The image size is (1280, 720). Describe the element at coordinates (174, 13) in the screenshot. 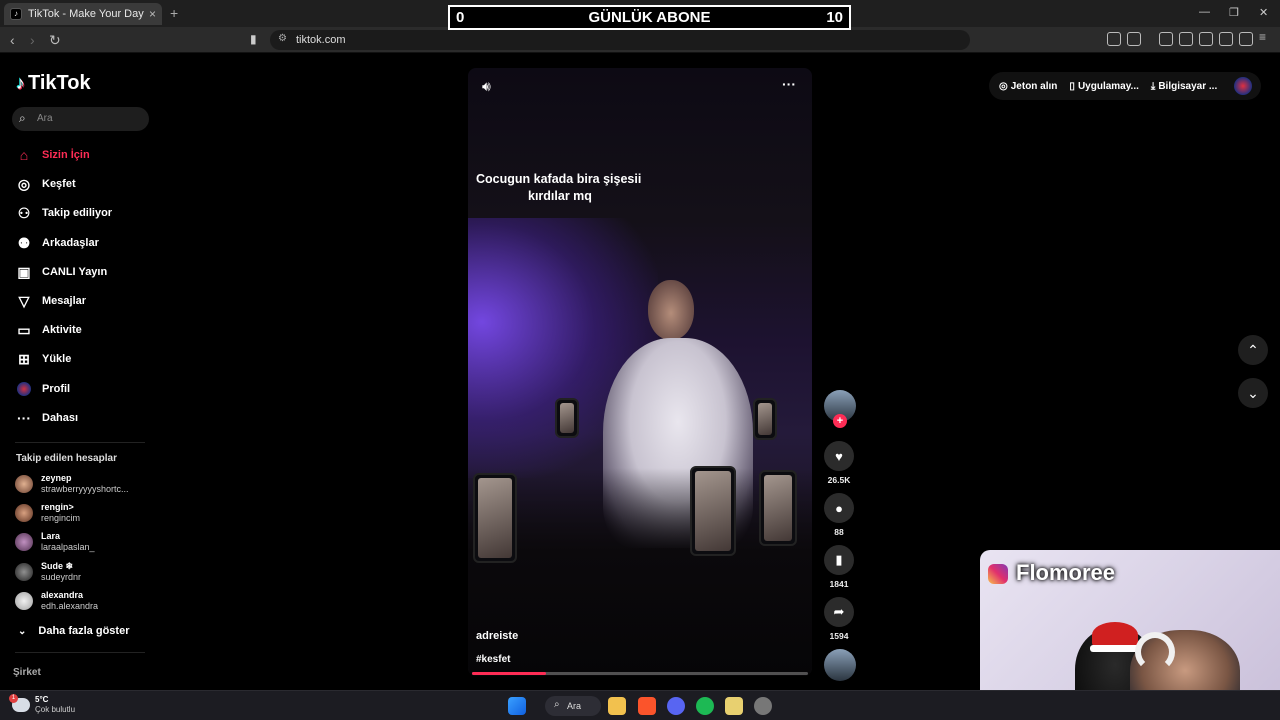

I see `new-tab-button: +` at that location.